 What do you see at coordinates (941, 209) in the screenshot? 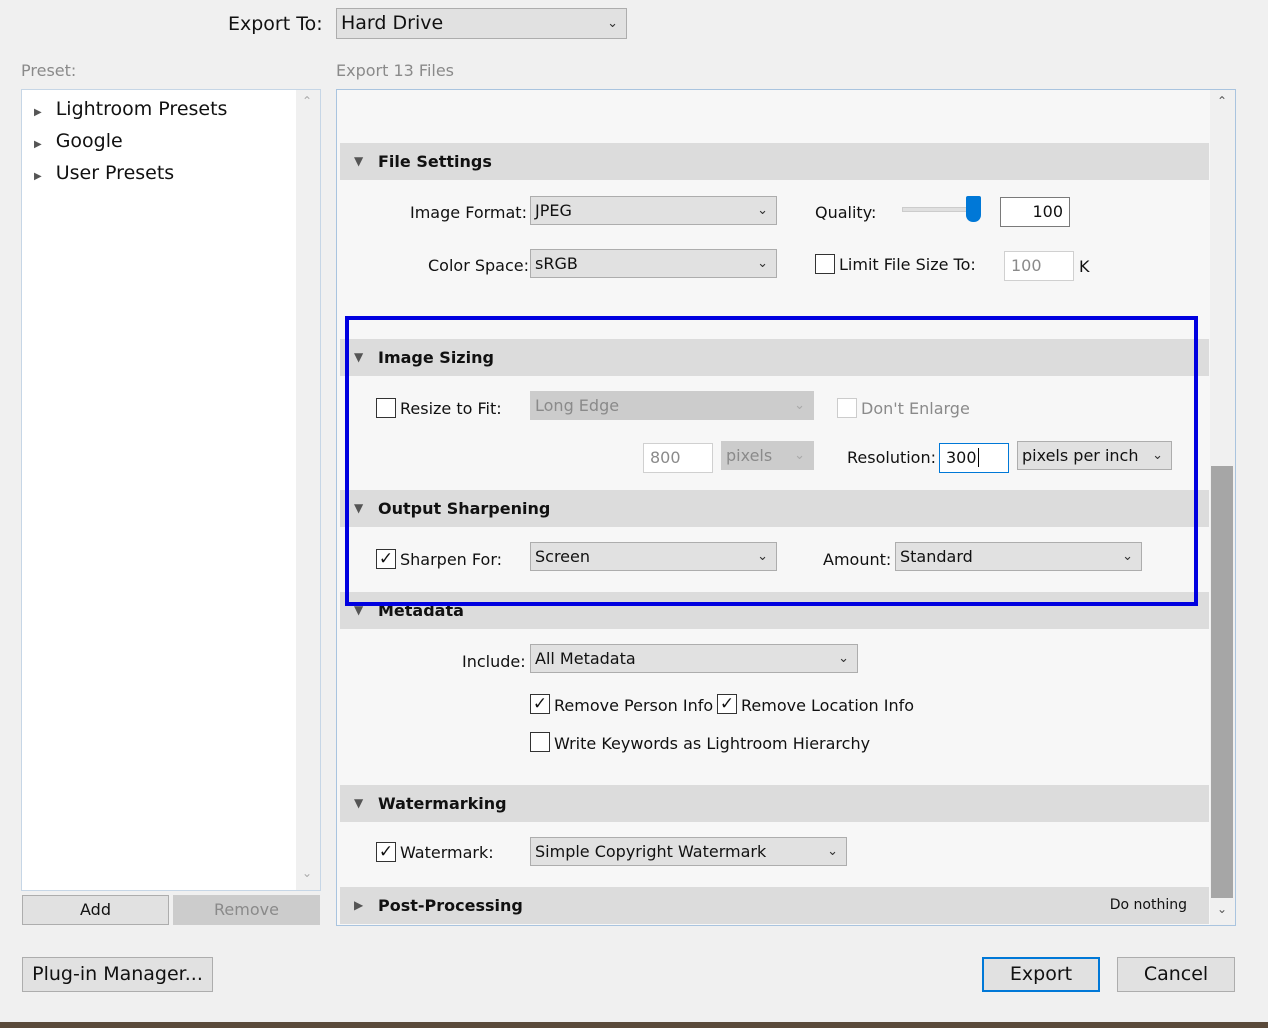
I see `quality-slider` at bounding box center [941, 209].